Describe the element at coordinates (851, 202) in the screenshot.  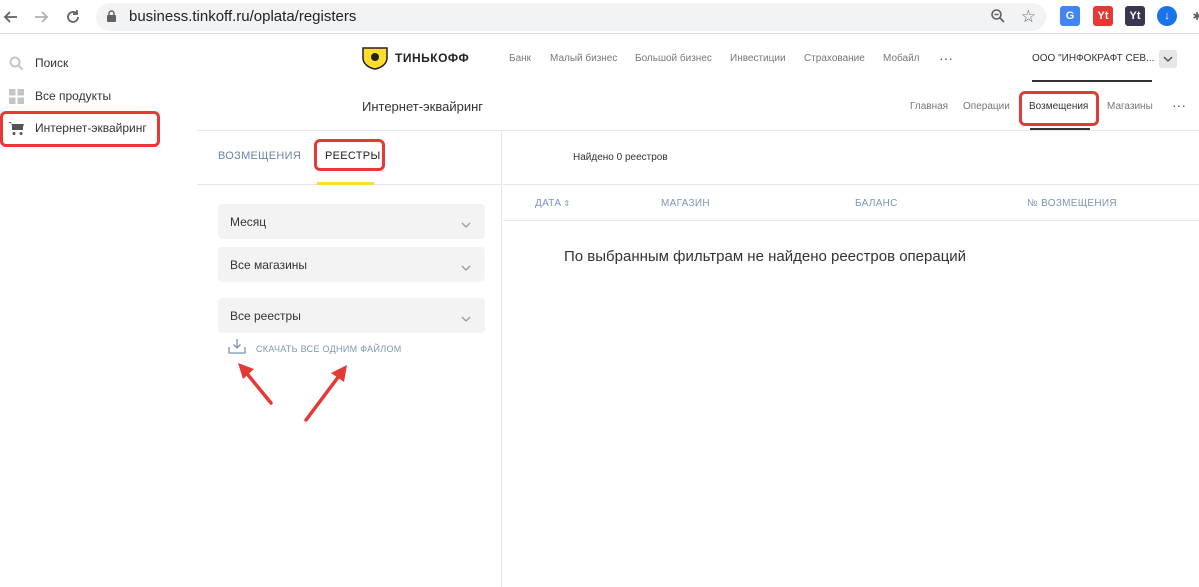
I see `table-header: ДАТА ⇕ МАГАЗИН БАЛАНС № ВОЗМЕЩЕНИЯ` at that location.